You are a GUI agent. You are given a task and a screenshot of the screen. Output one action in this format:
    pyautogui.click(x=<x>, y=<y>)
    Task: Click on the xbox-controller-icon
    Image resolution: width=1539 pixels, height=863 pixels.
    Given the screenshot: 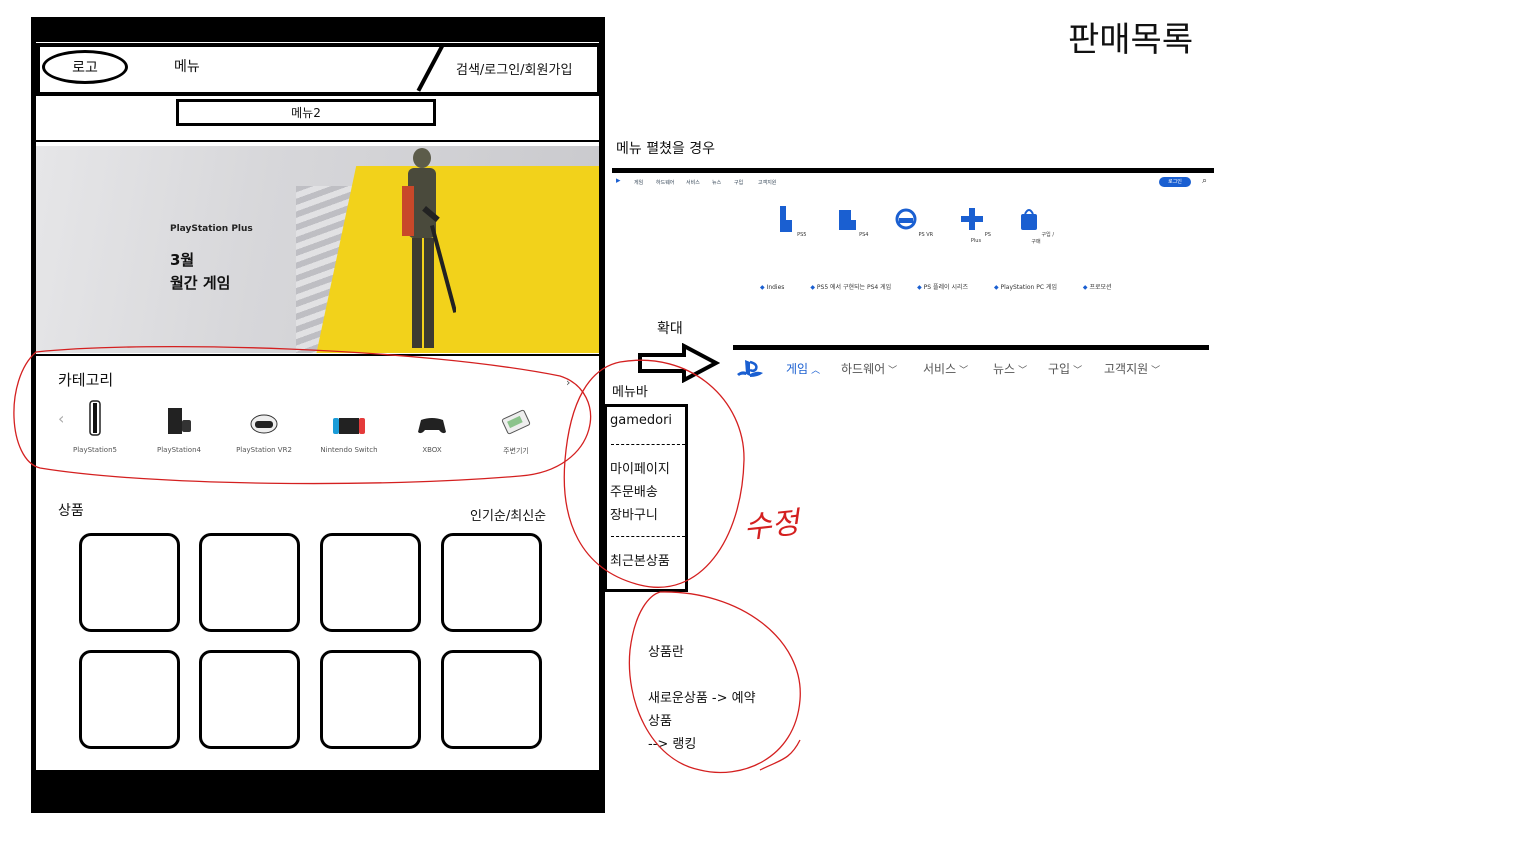 What is the action you would take?
    pyautogui.click(x=432, y=426)
    